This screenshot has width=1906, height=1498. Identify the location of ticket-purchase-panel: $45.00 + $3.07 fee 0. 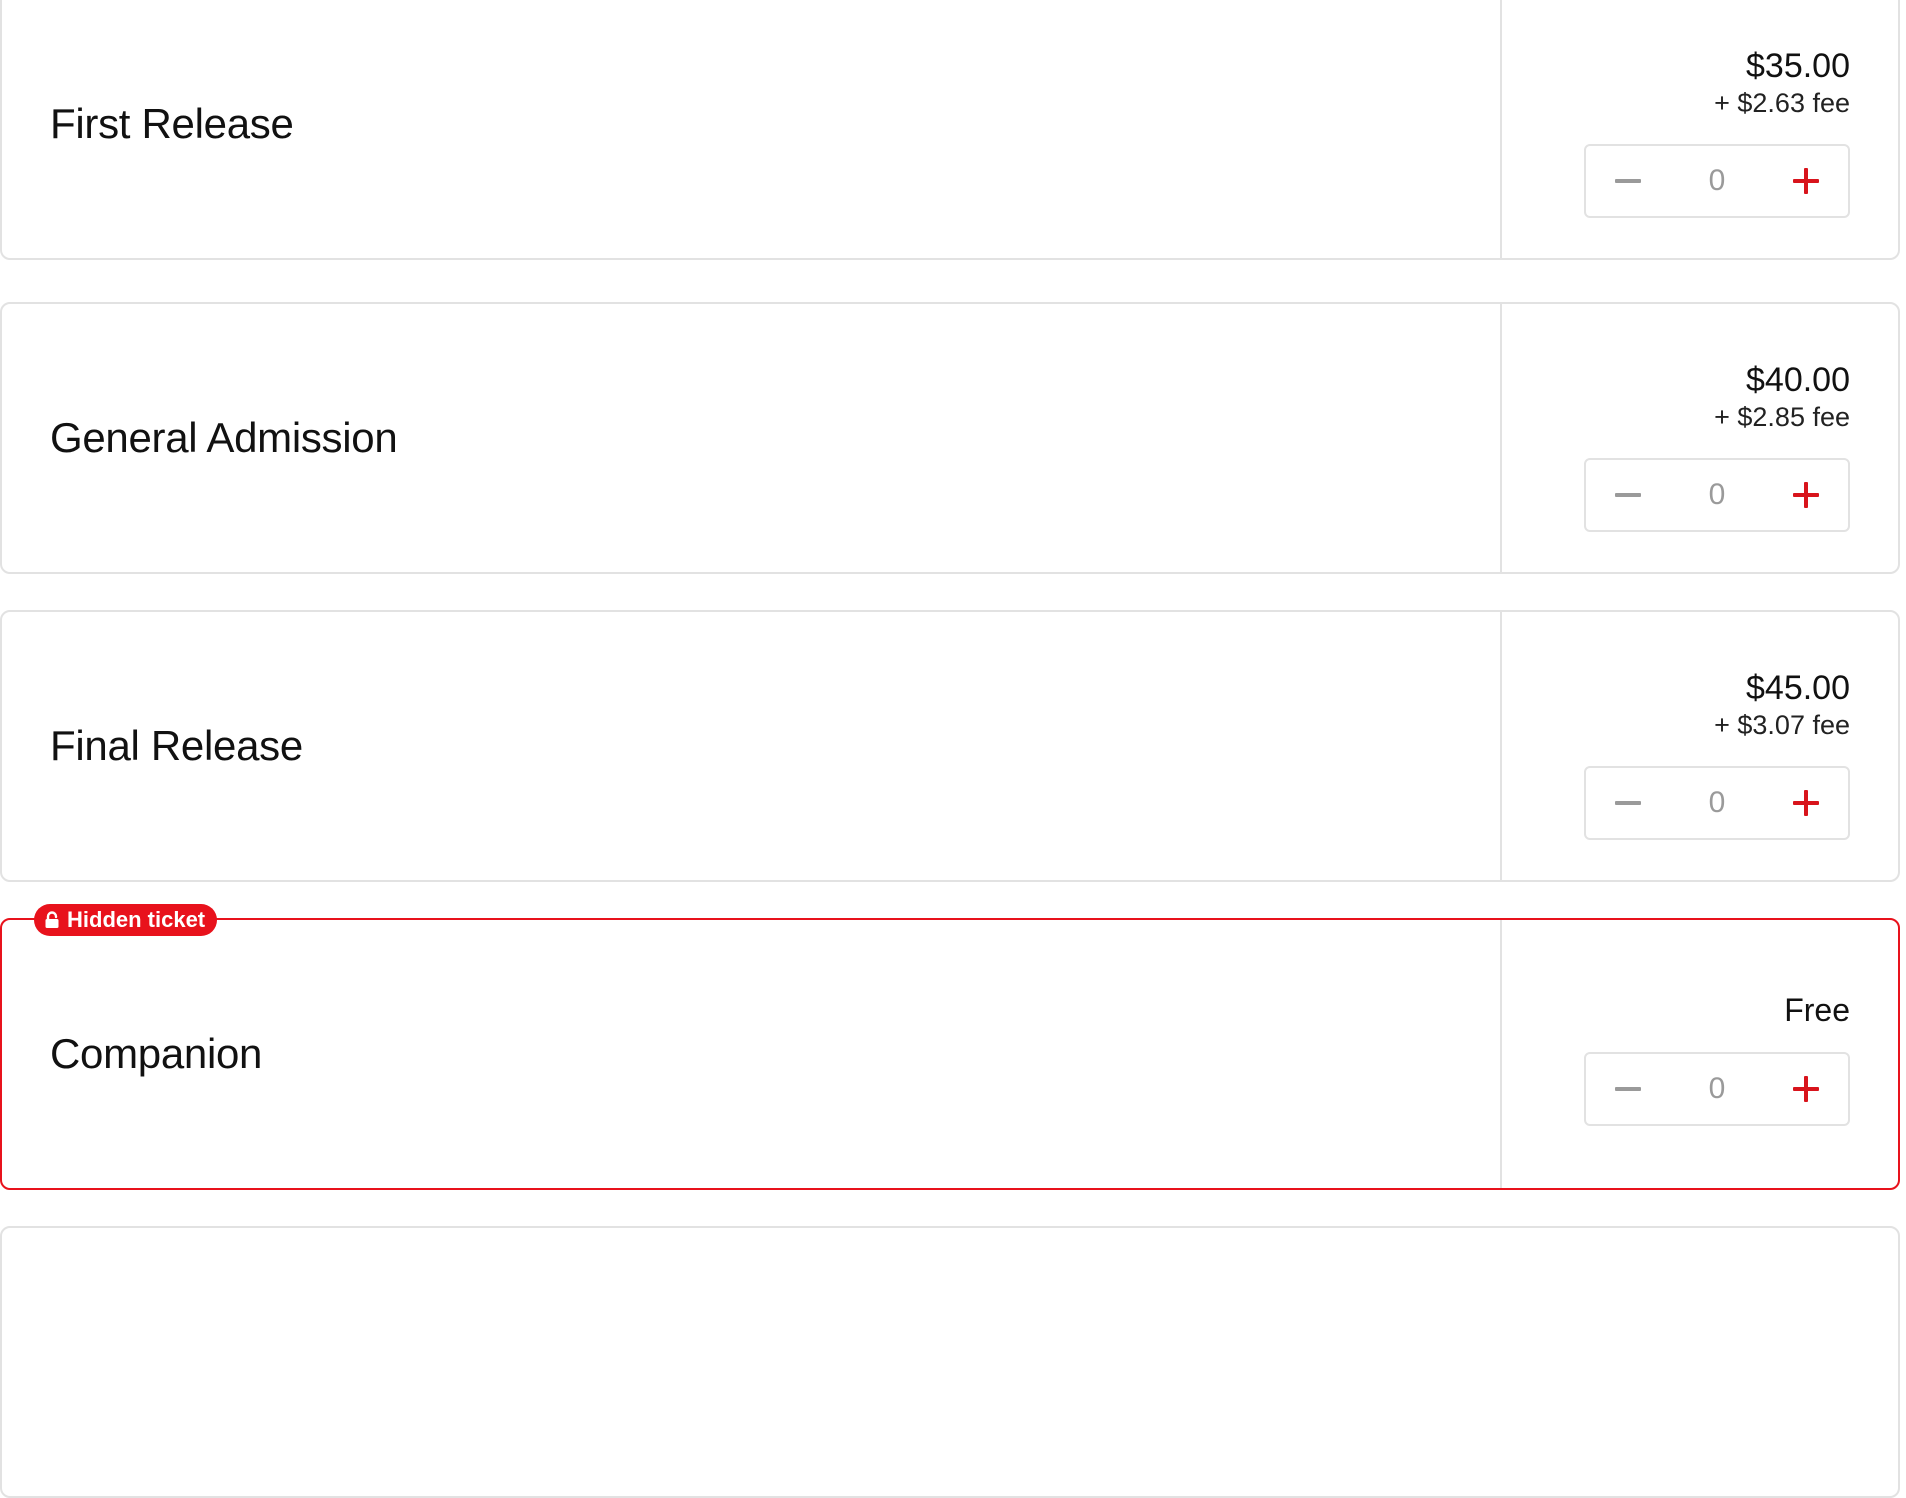
(1700, 746).